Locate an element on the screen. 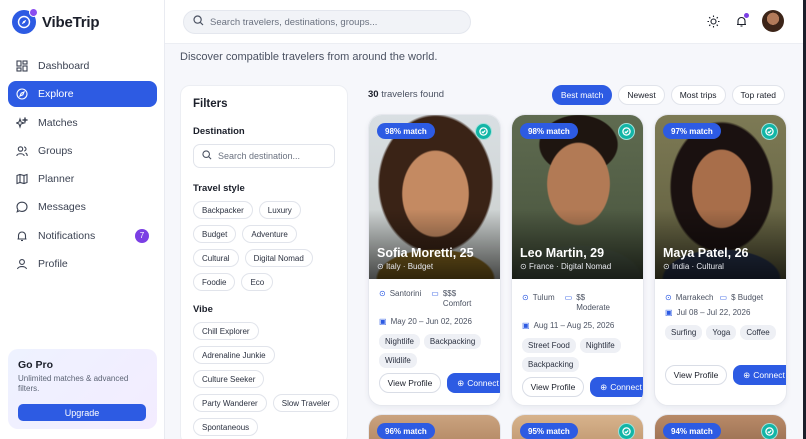 Image resolution: width=806 pixels, height=439 pixels. traveler-location-text: Italy · Budget is located at coordinates (409, 266).